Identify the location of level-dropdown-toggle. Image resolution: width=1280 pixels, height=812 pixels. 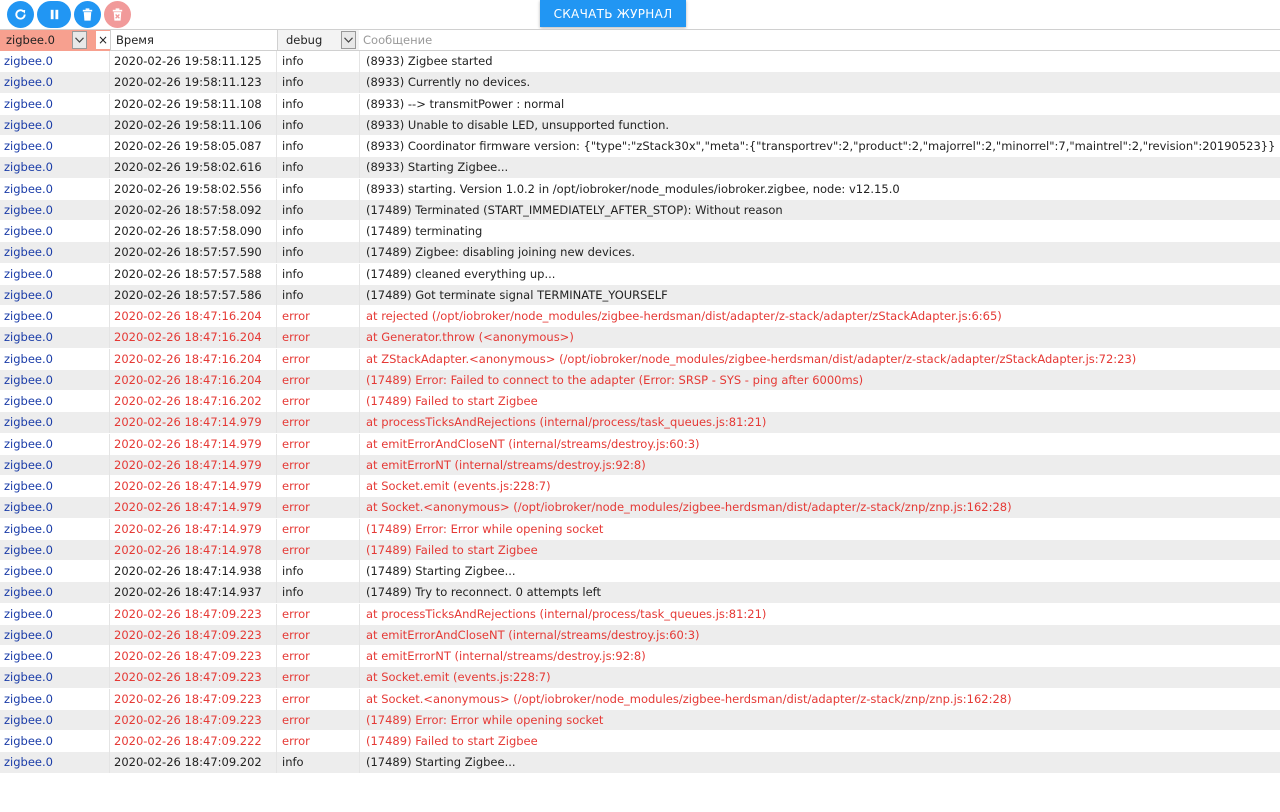
(348, 40).